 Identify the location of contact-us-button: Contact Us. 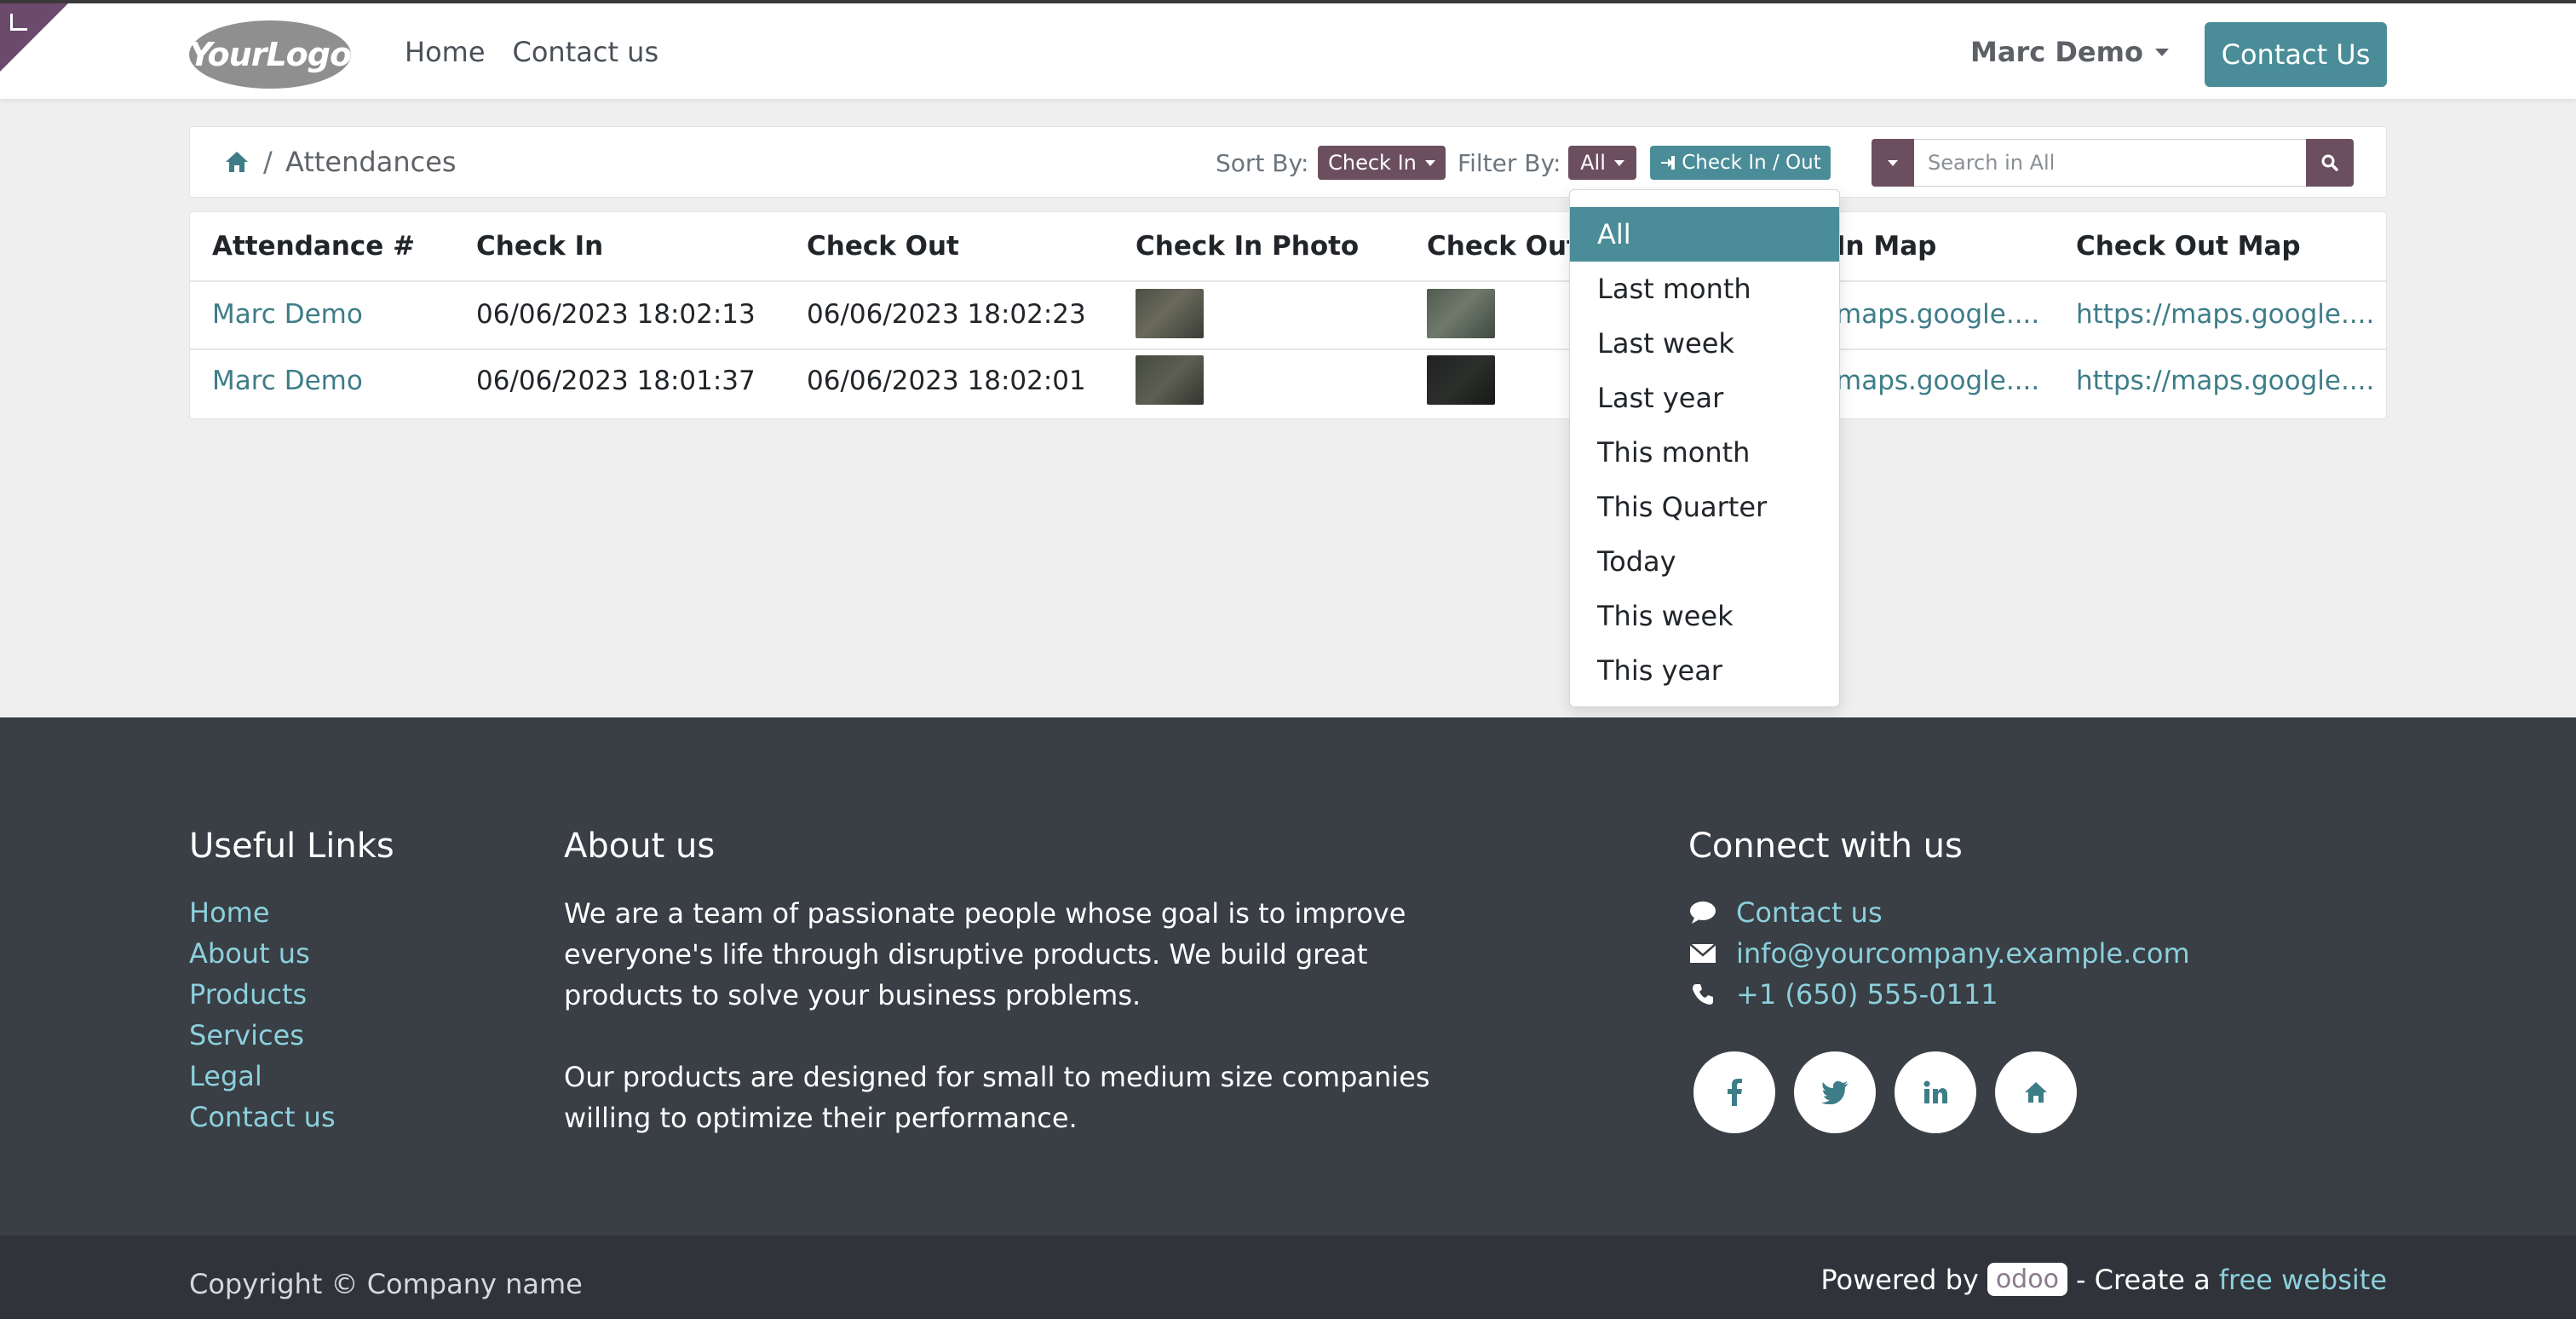
(2296, 55).